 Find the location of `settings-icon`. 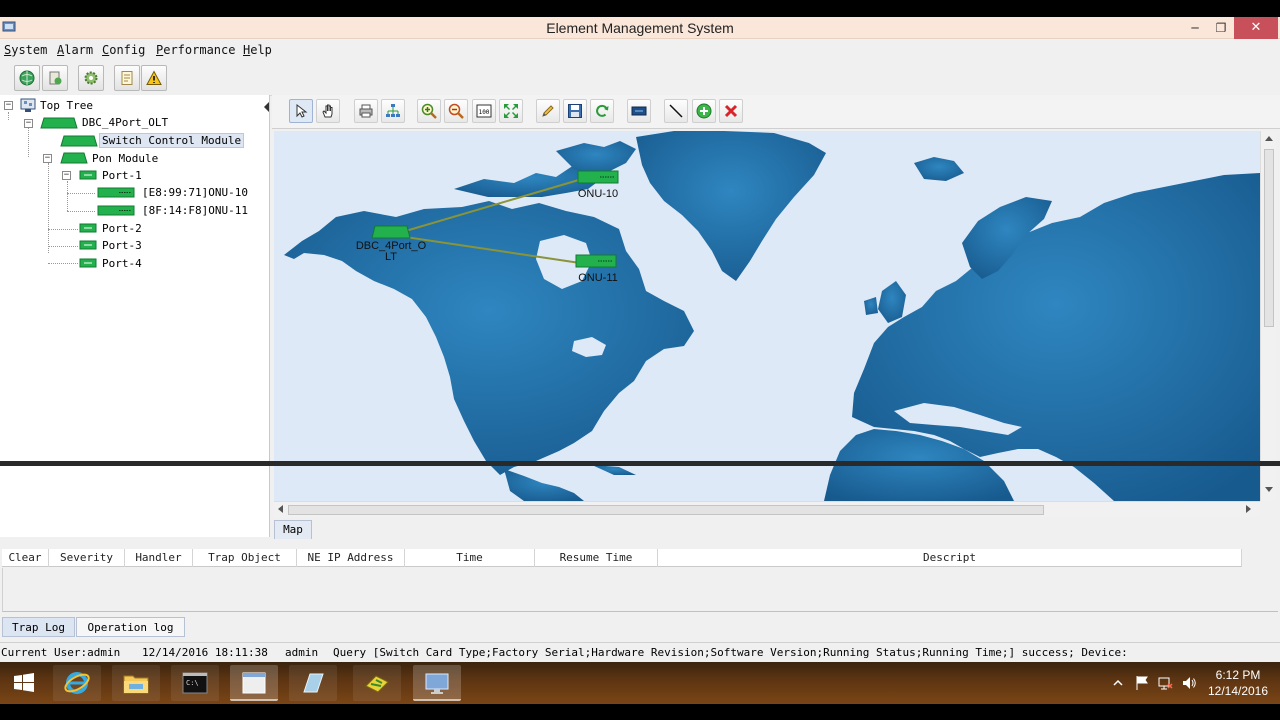

settings-icon is located at coordinates (91, 78).